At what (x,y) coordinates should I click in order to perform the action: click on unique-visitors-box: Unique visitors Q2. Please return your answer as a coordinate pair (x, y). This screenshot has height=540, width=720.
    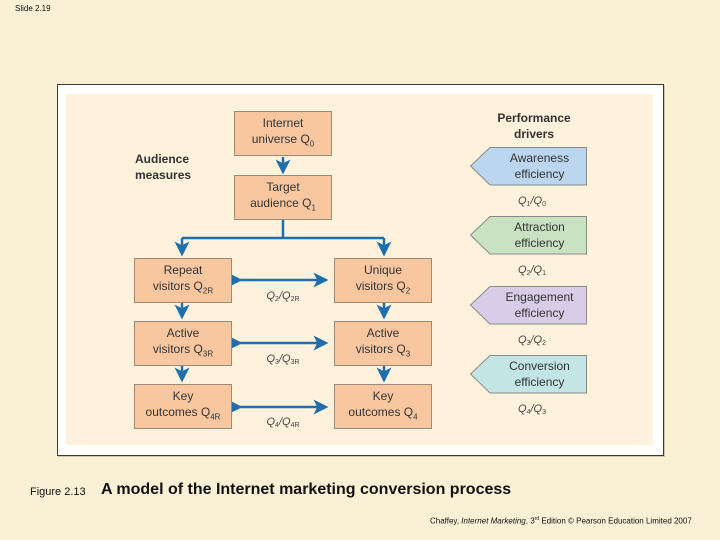
    Looking at the image, I should click on (383, 280).